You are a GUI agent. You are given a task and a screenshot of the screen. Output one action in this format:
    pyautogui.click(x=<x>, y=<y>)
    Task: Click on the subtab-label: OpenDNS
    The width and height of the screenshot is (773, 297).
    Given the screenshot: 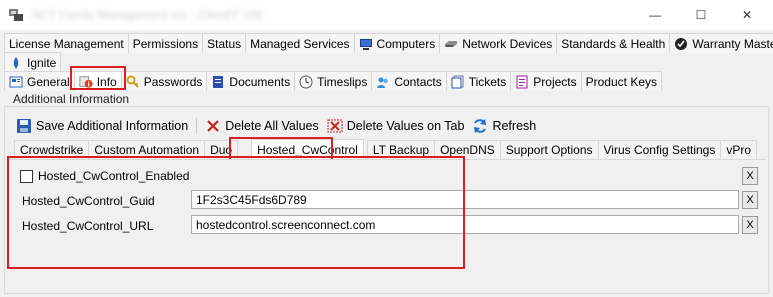 What is the action you would take?
    pyautogui.click(x=467, y=150)
    